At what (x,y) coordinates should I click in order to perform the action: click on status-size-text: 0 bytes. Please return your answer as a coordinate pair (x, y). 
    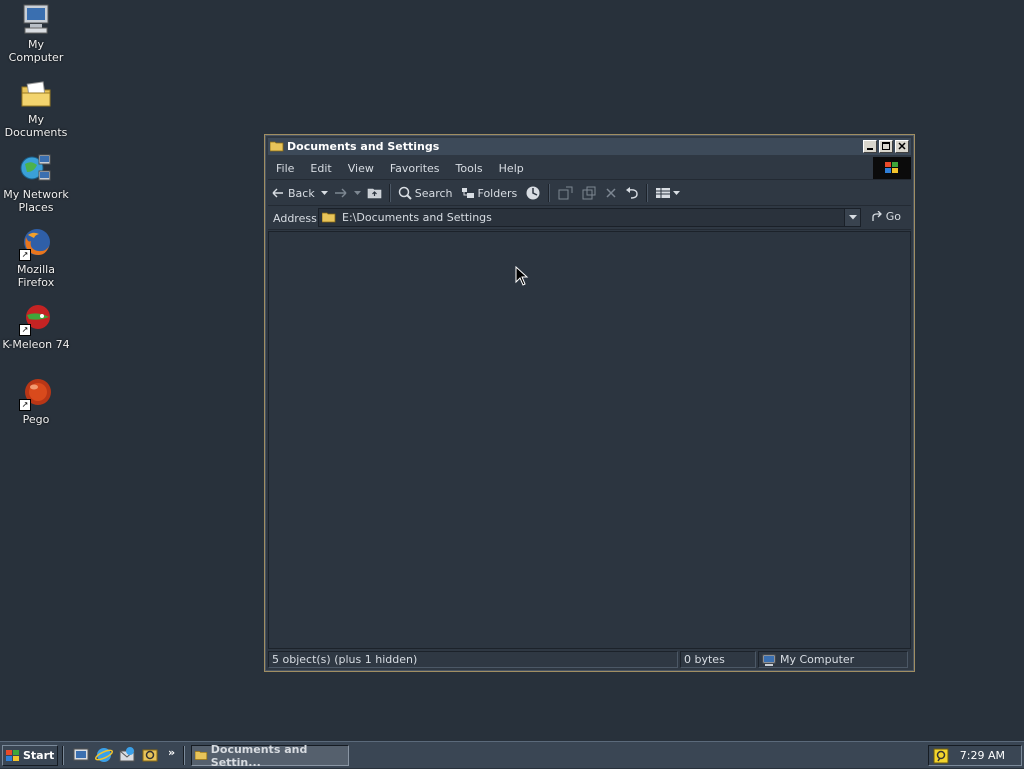
    Looking at the image, I should click on (704, 659).